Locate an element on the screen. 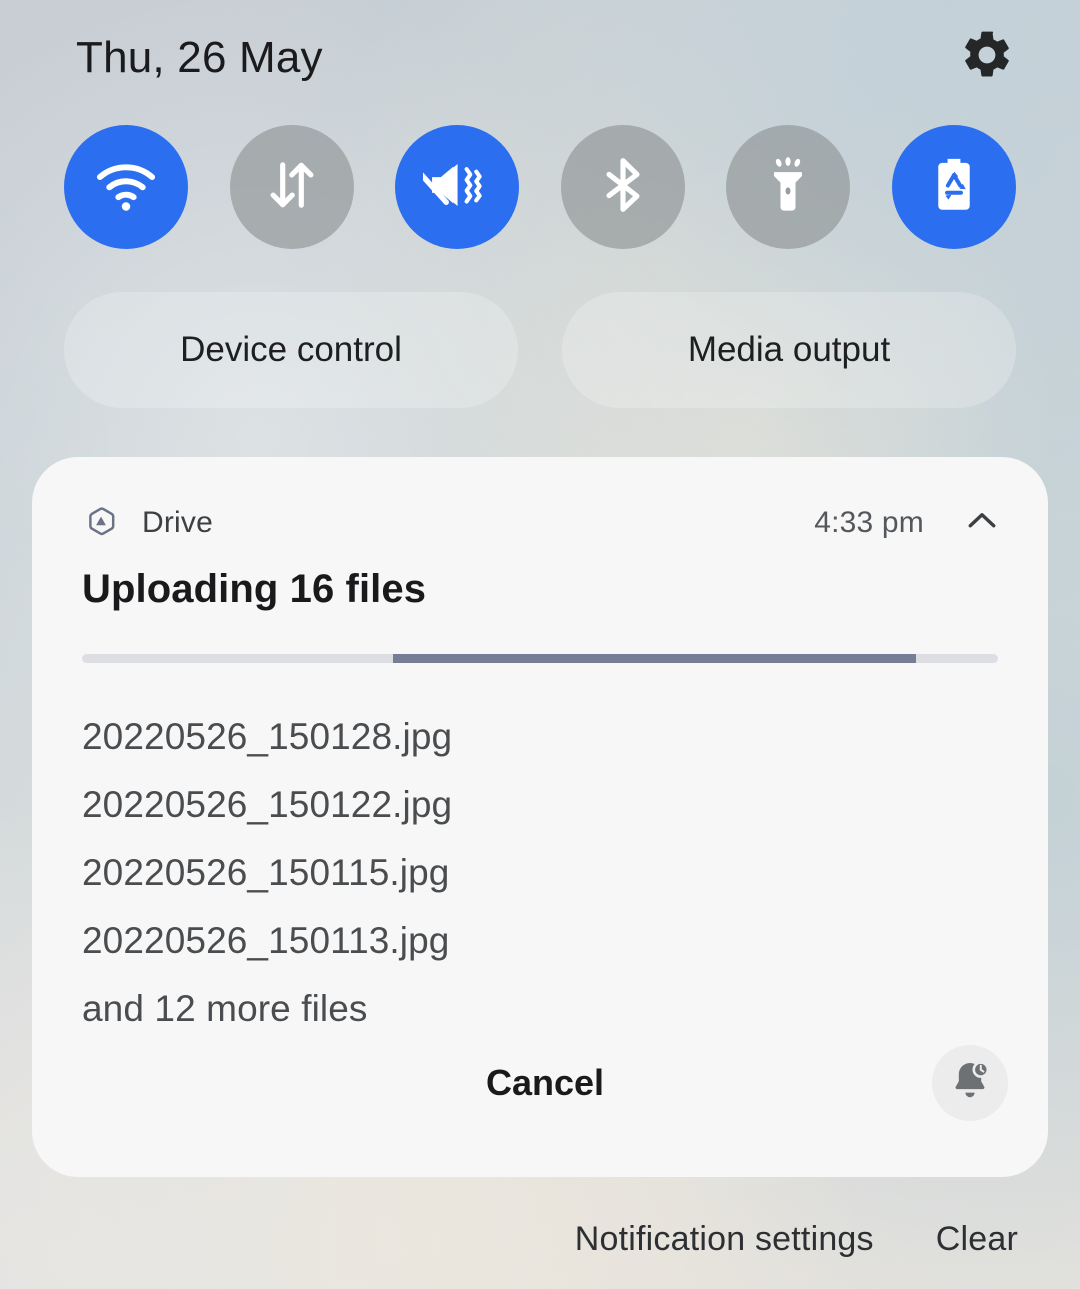 This screenshot has height=1289, width=1080. quick-toggle-wifi is located at coordinates (126, 187).